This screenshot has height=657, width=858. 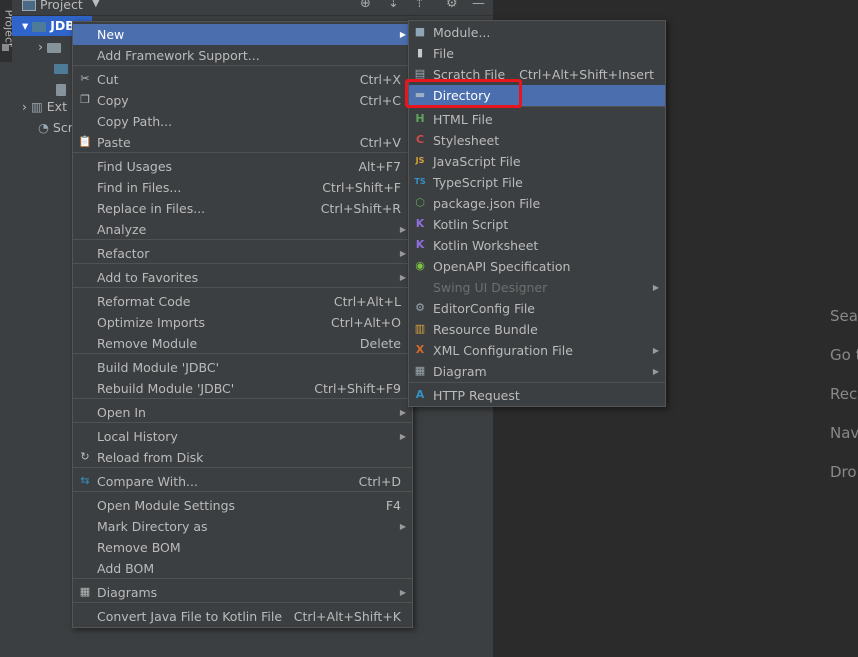 I want to click on menu-item-reload-from-disk: ↻ Reload from Disk, so click(x=242, y=457).